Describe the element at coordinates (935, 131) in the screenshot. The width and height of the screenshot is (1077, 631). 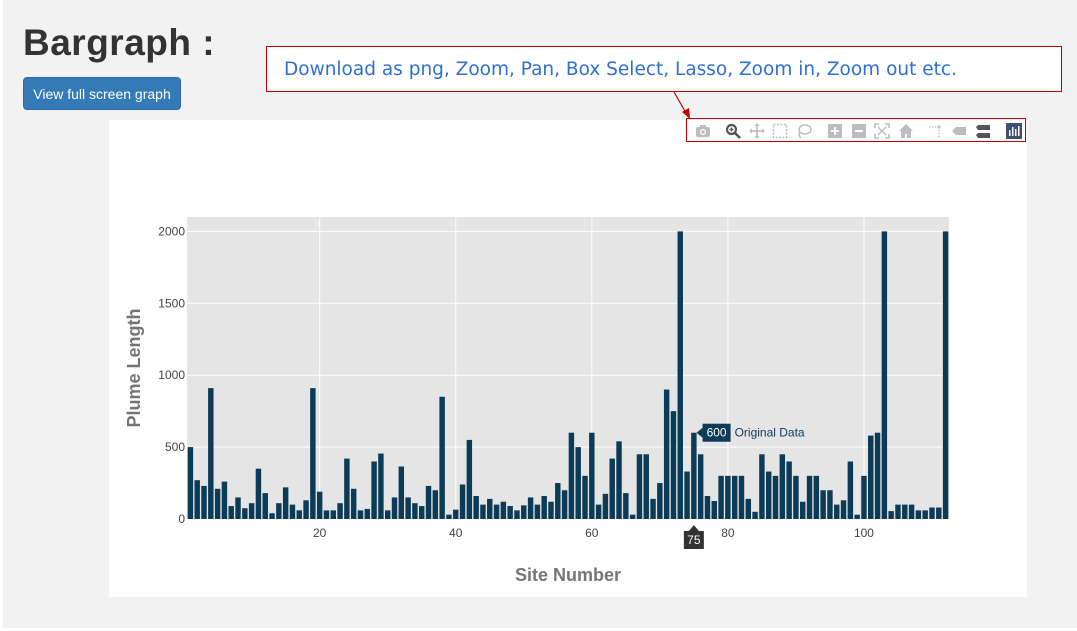
I see `spike-lines-icon` at that location.